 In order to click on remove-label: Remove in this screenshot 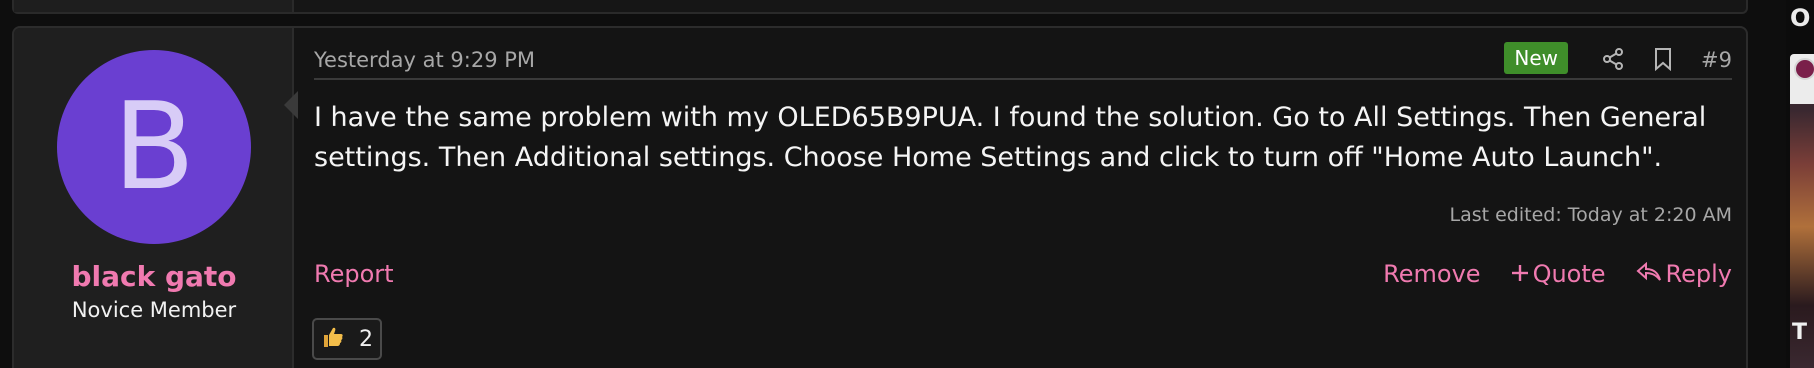, I will do `click(1432, 274)`.